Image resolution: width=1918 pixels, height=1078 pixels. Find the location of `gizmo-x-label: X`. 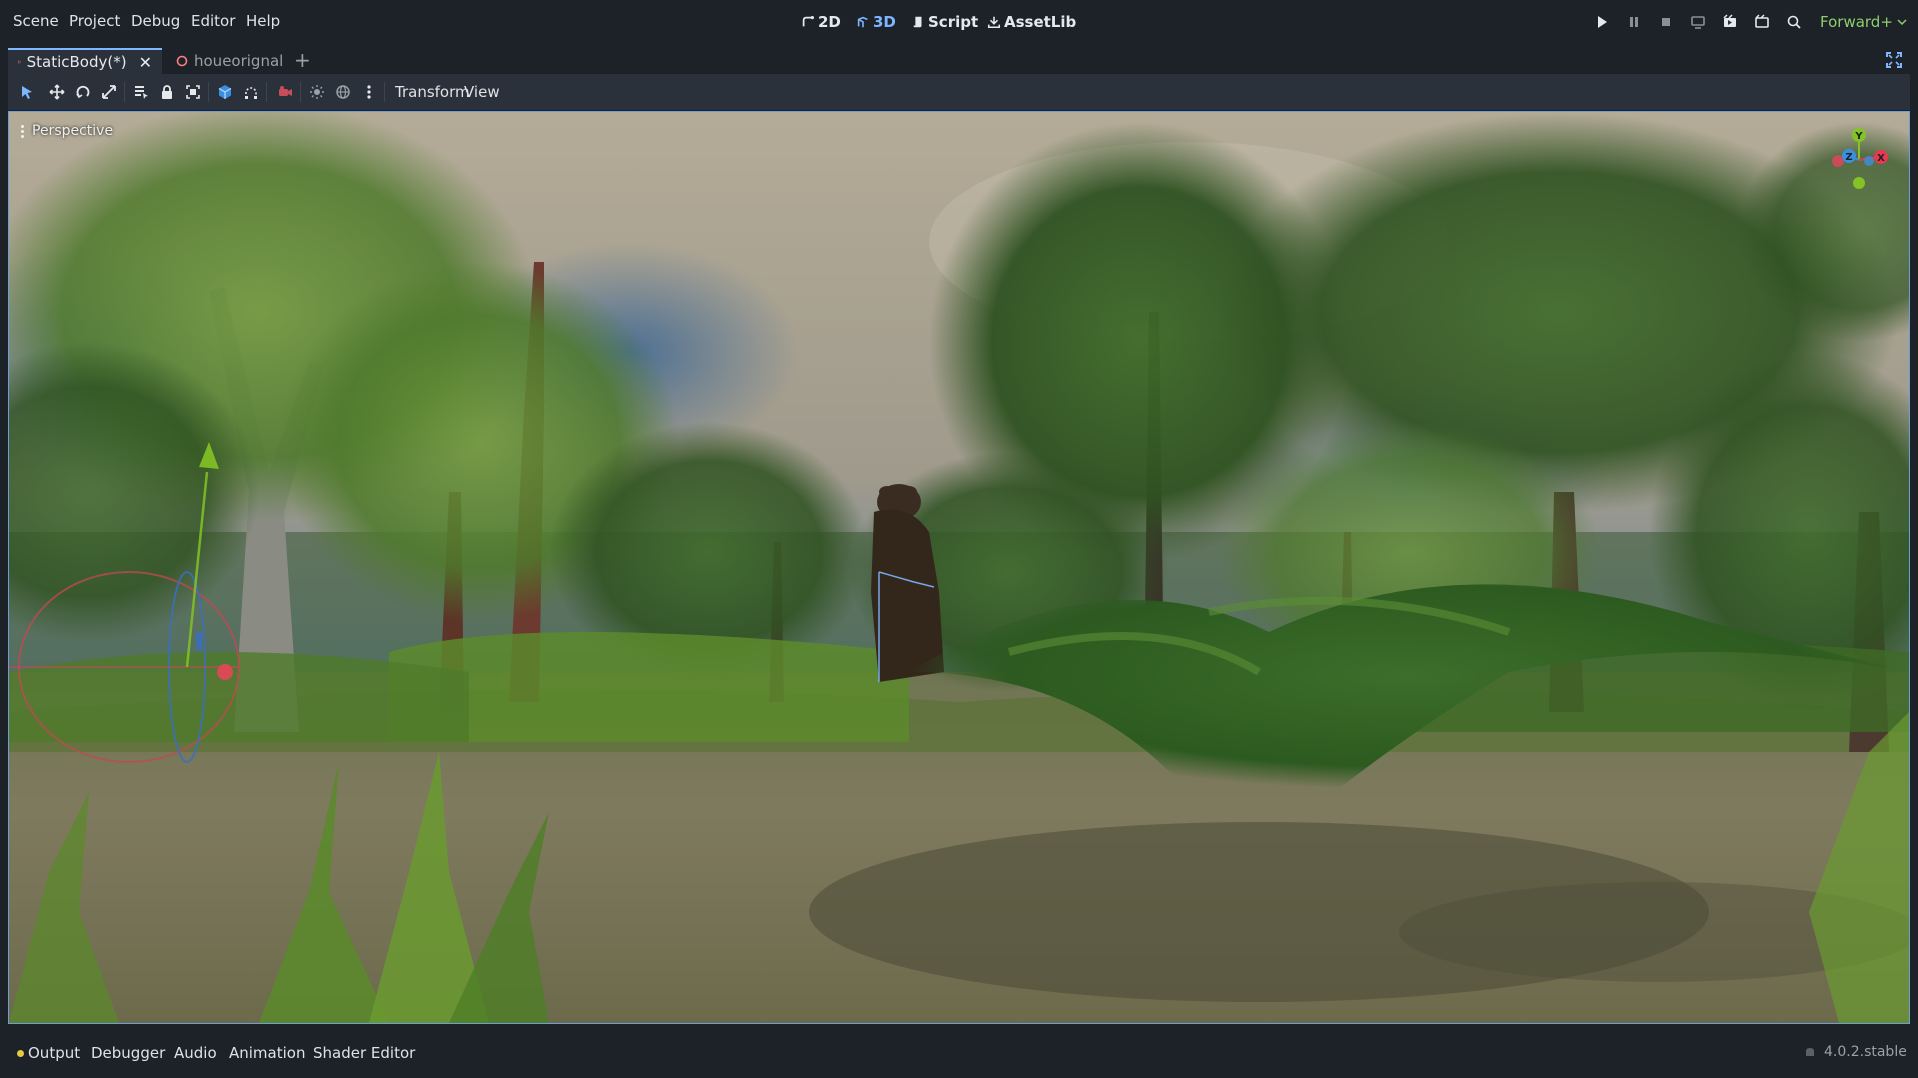

gizmo-x-label: X is located at coordinates (1881, 158).